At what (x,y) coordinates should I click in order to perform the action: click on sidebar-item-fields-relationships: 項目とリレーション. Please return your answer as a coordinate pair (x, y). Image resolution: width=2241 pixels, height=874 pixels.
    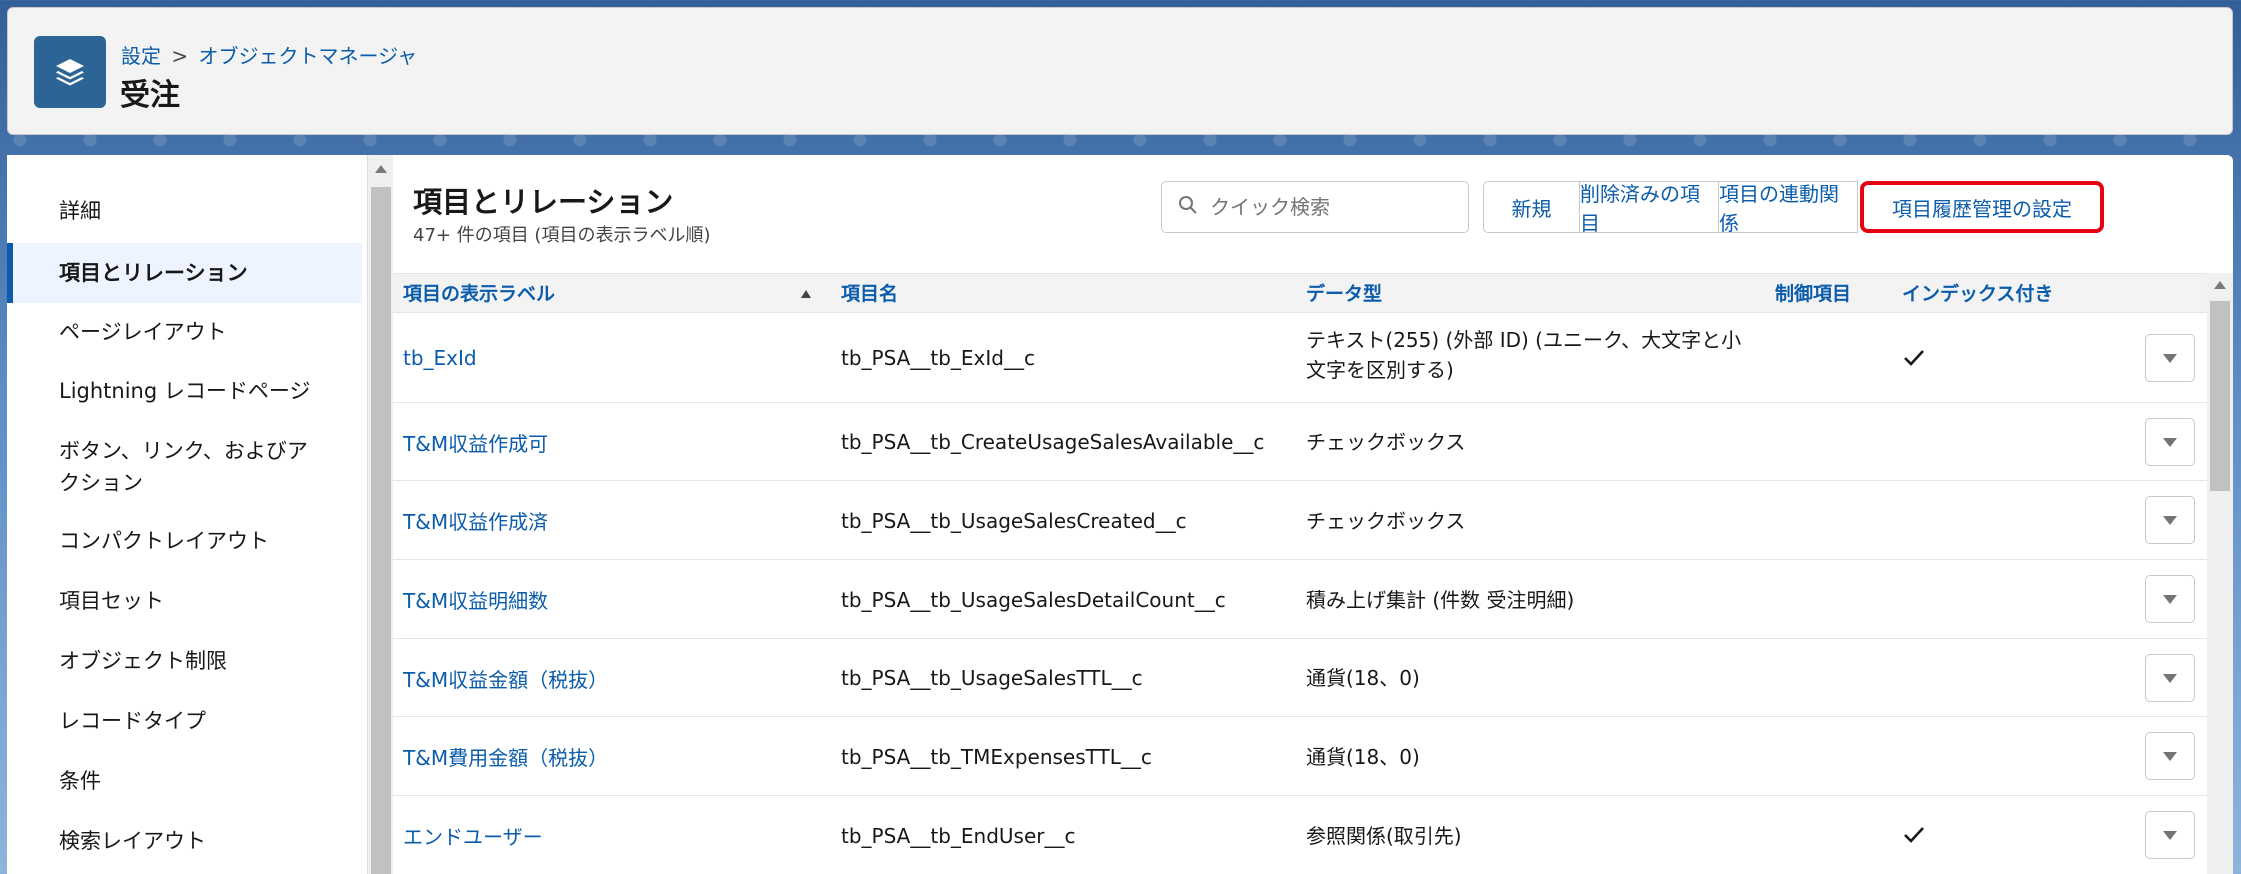
    Looking at the image, I should click on (184, 273).